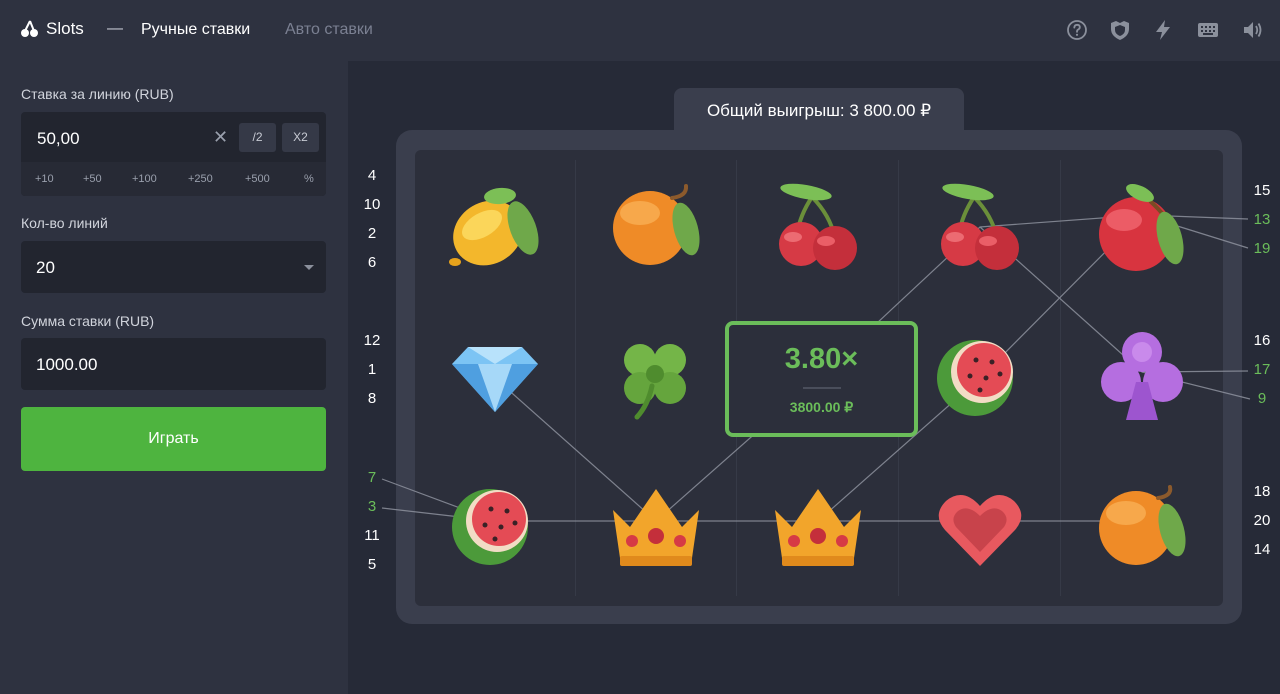 Image resolution: width=1280 pixels, height=694 pixels. Describe the element at coordinates (29, 28) in the screenshot. I see `cherry-logo-icon` at that location.